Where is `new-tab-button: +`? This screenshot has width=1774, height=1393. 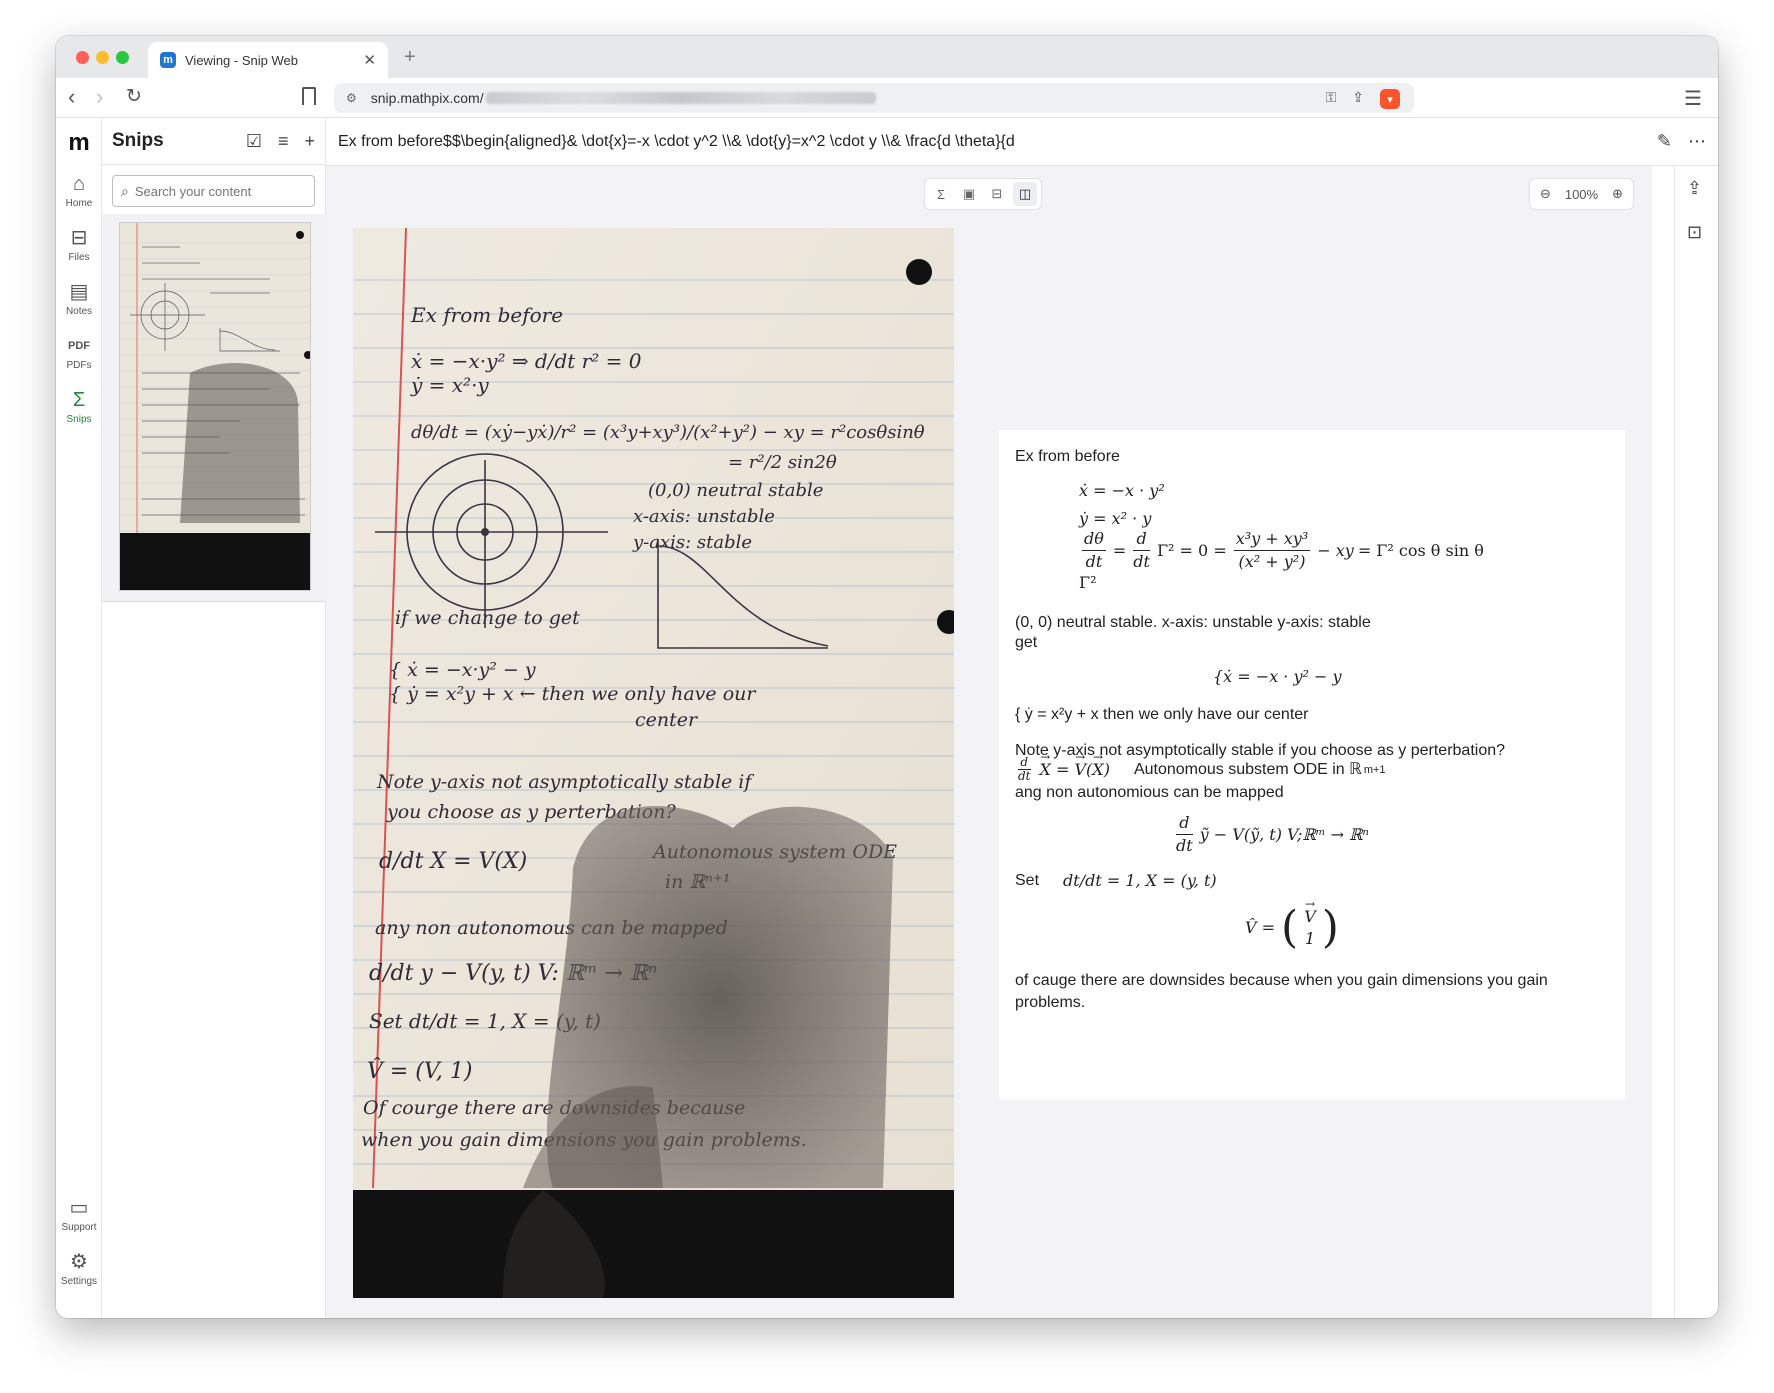 new-tab-button: + is located at coordinates (410, 57).